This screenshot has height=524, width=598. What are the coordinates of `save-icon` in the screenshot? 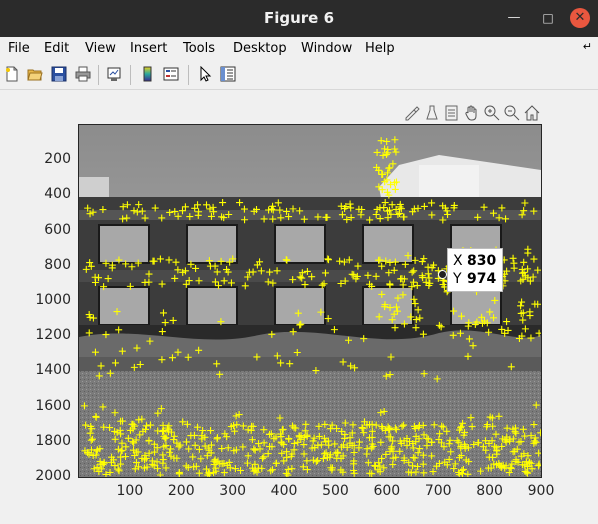 It's located at (59, 74).